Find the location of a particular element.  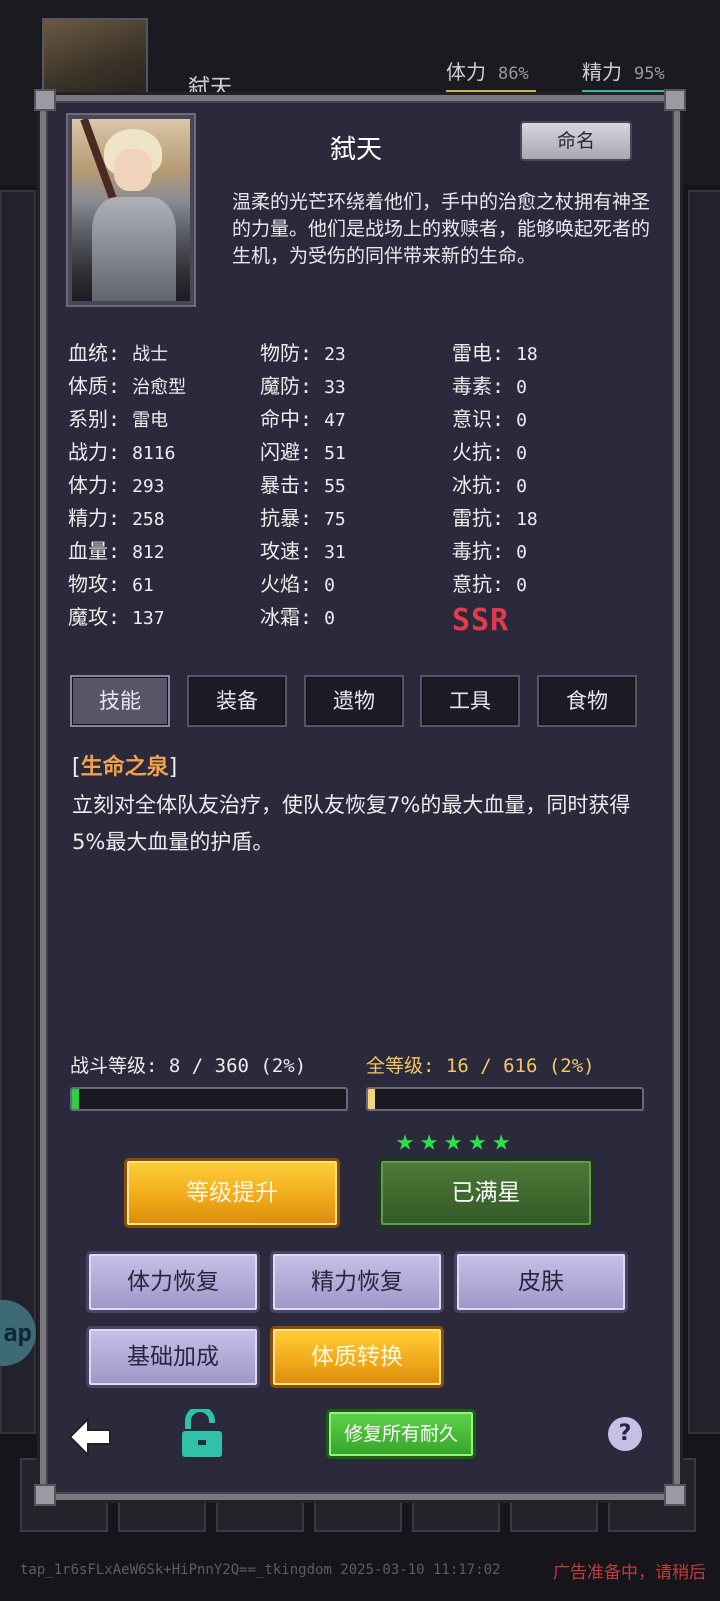

stat-fire-resist: 火抗: 0 is located at coordinates (495, 452).